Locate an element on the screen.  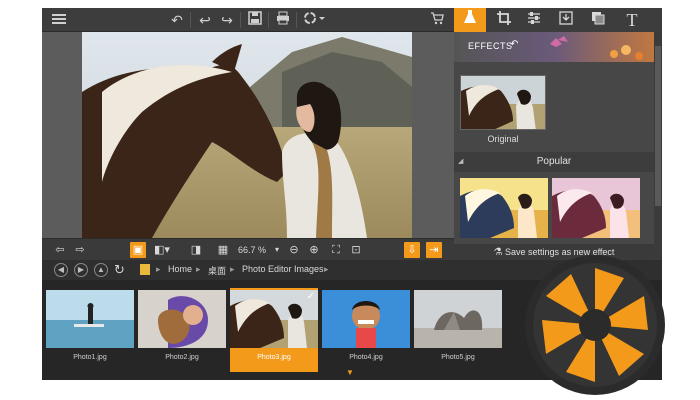
back-arrow-icon: ↶ is located at coordinates (514, 44).